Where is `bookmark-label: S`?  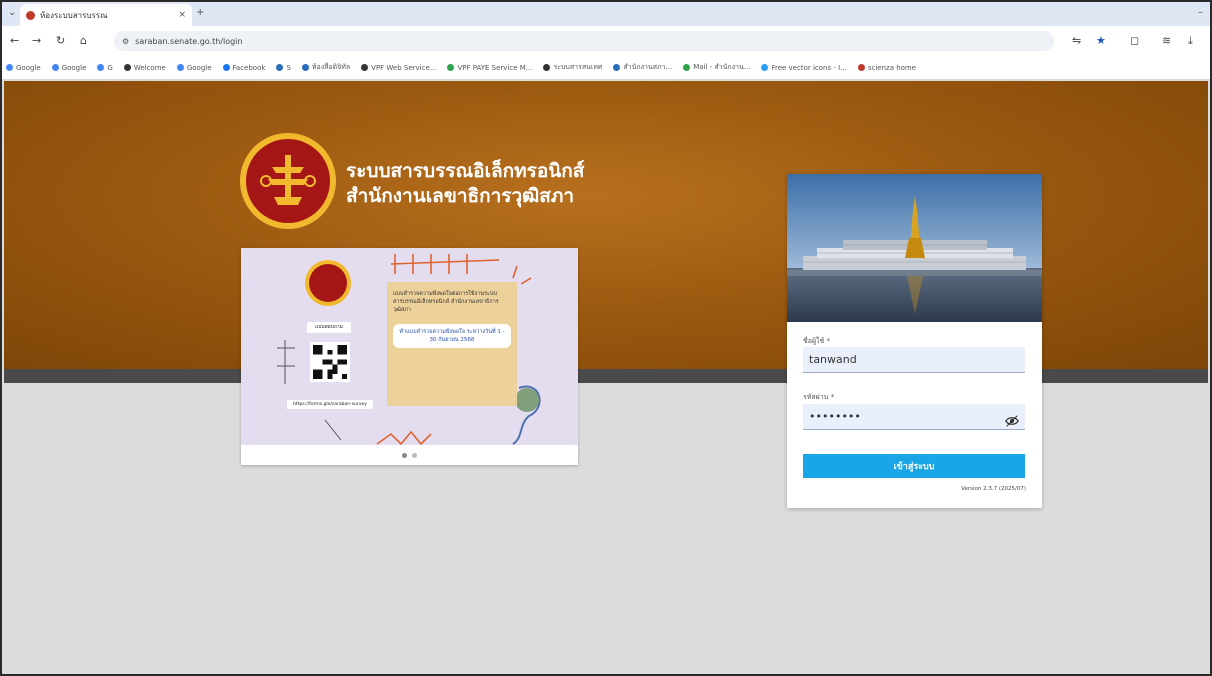
bookmark-label: S is located at coordinates (288, 67).